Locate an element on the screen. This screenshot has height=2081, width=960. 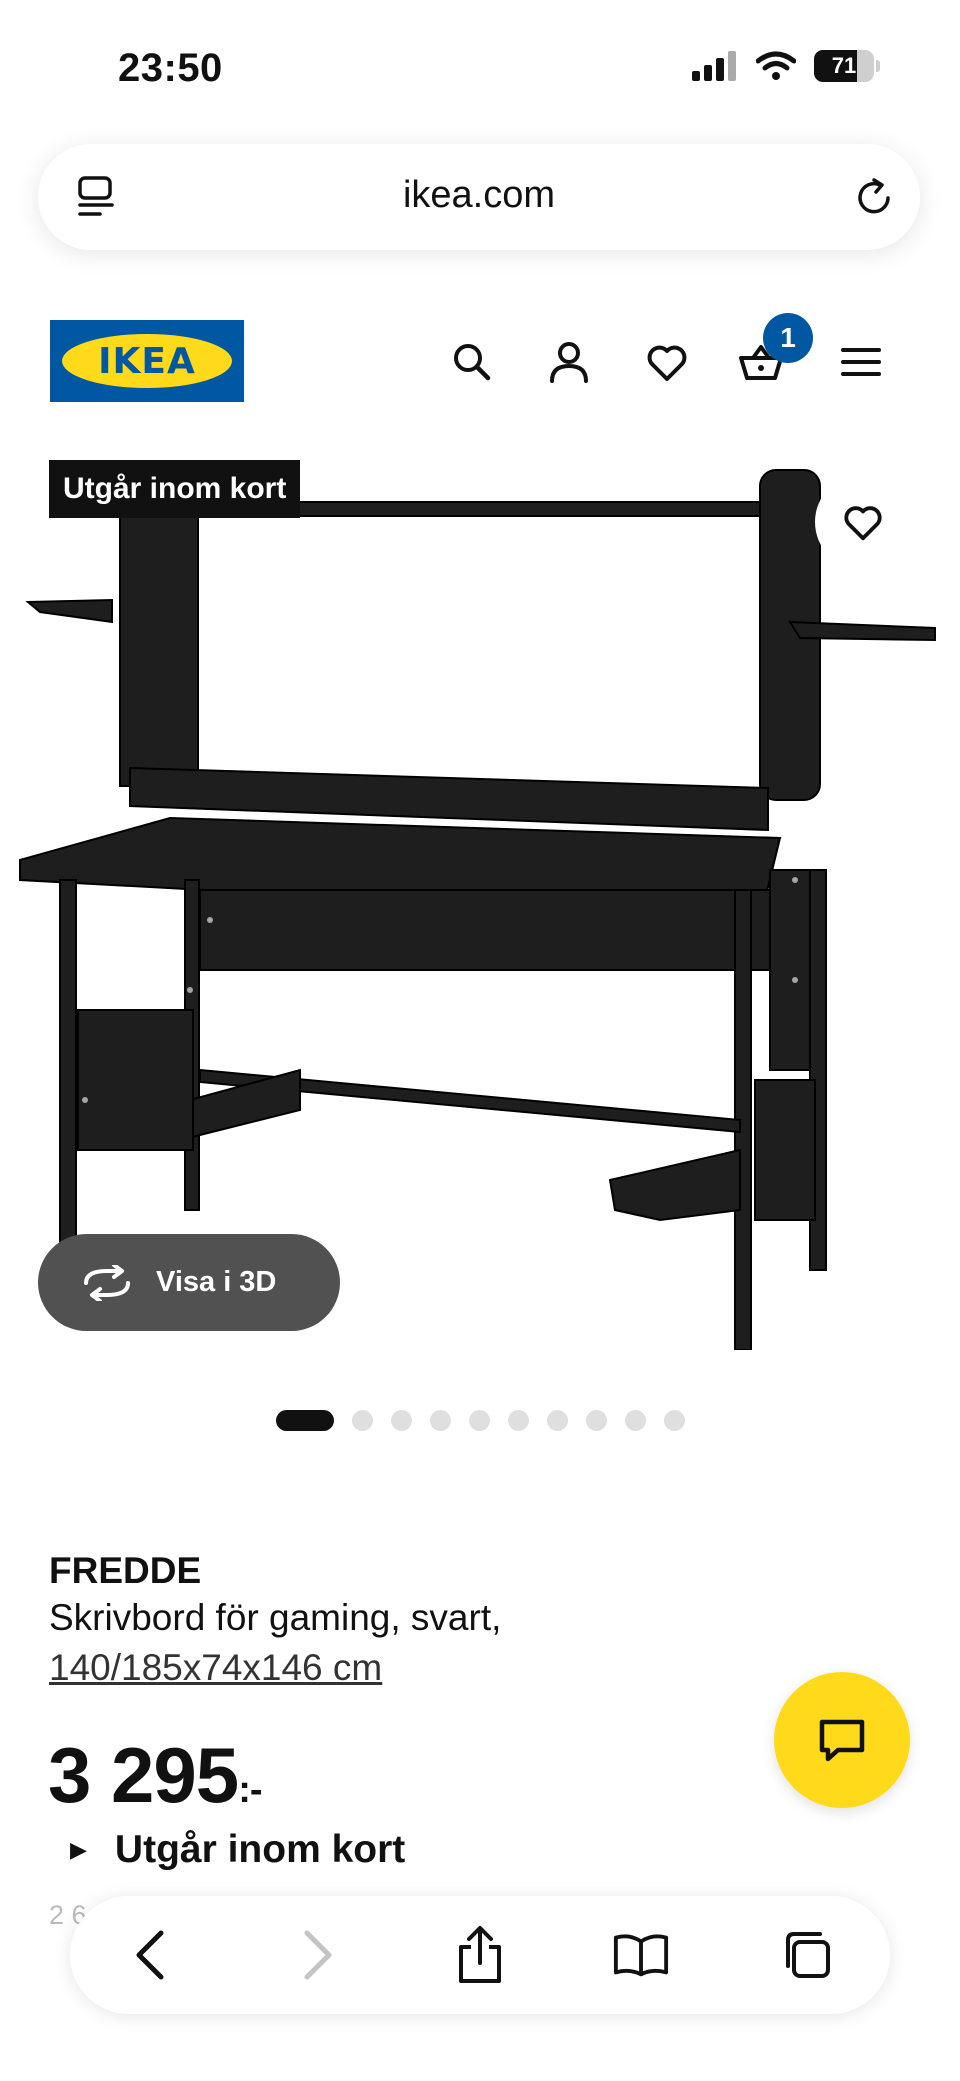
product-description: Skrivbord för gaming, svart, is located at coordinates (275, 1617).